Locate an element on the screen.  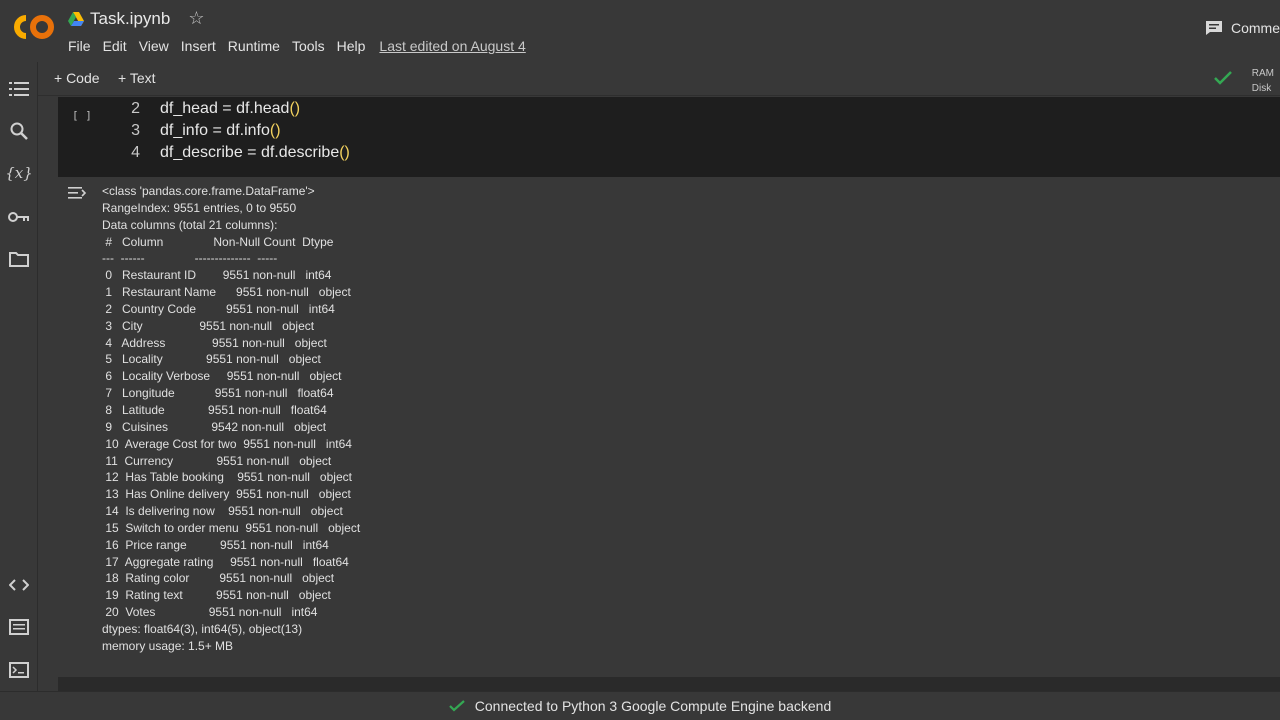
output-line: memory usage: 1.5+ MB is located at coordinates (168, 645).